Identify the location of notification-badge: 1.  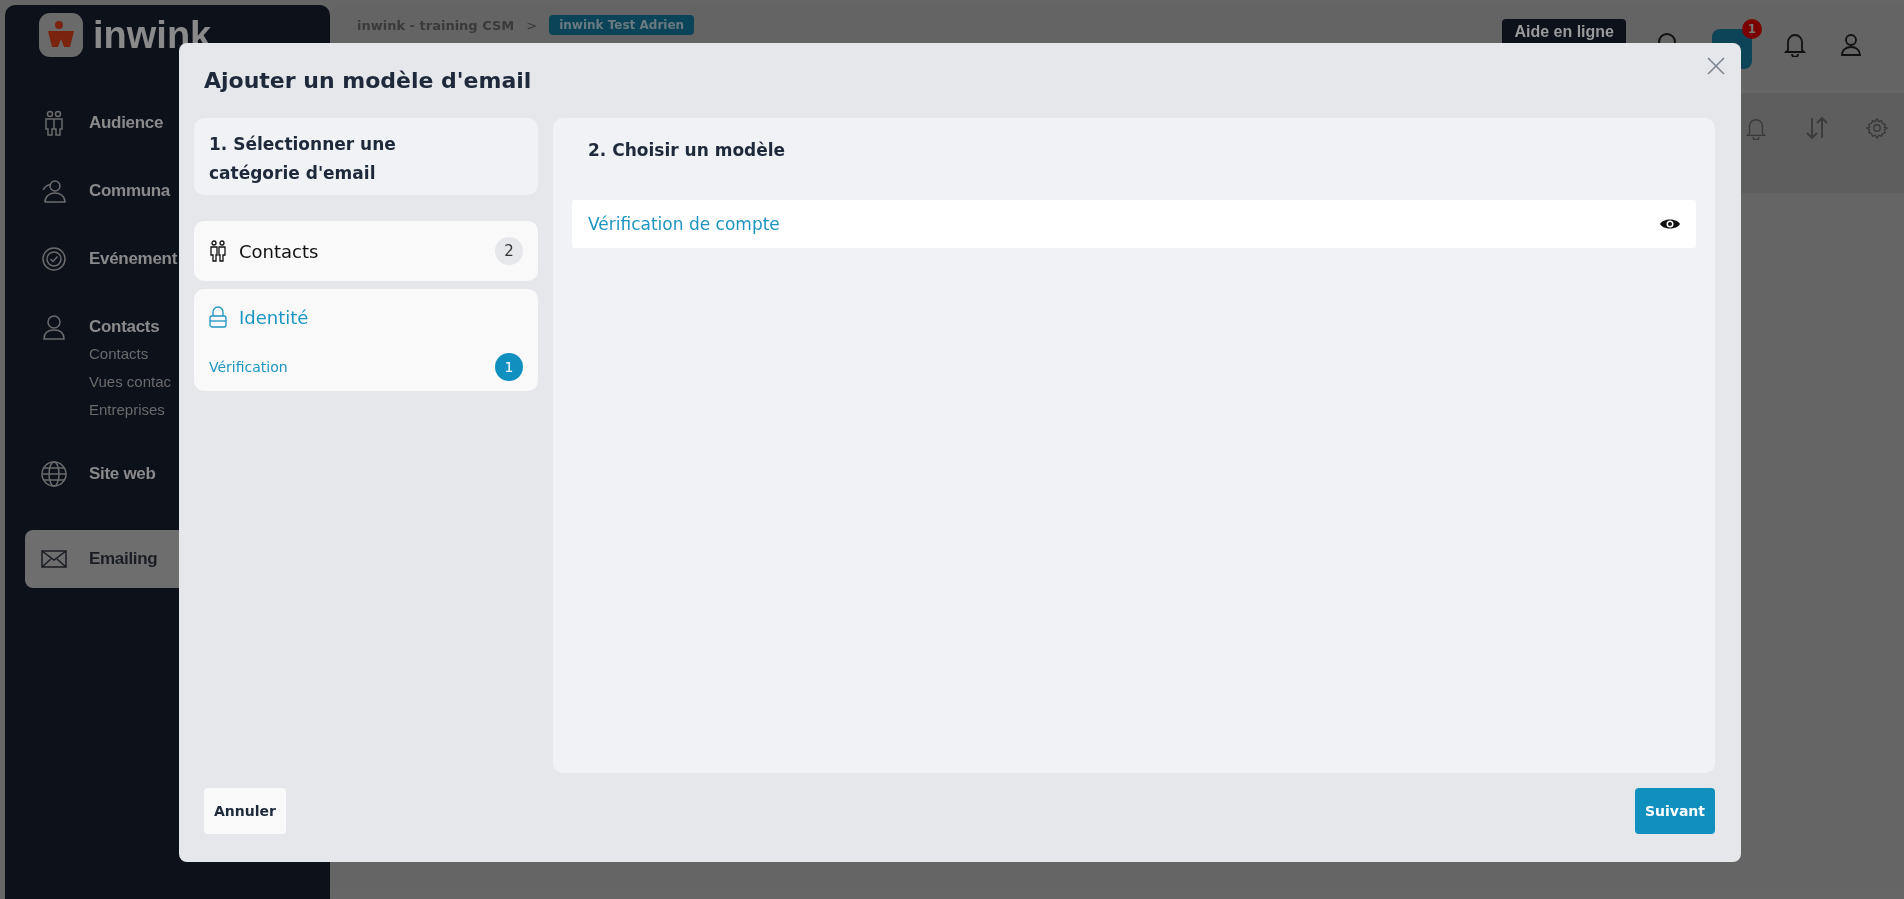
(1752, 29).